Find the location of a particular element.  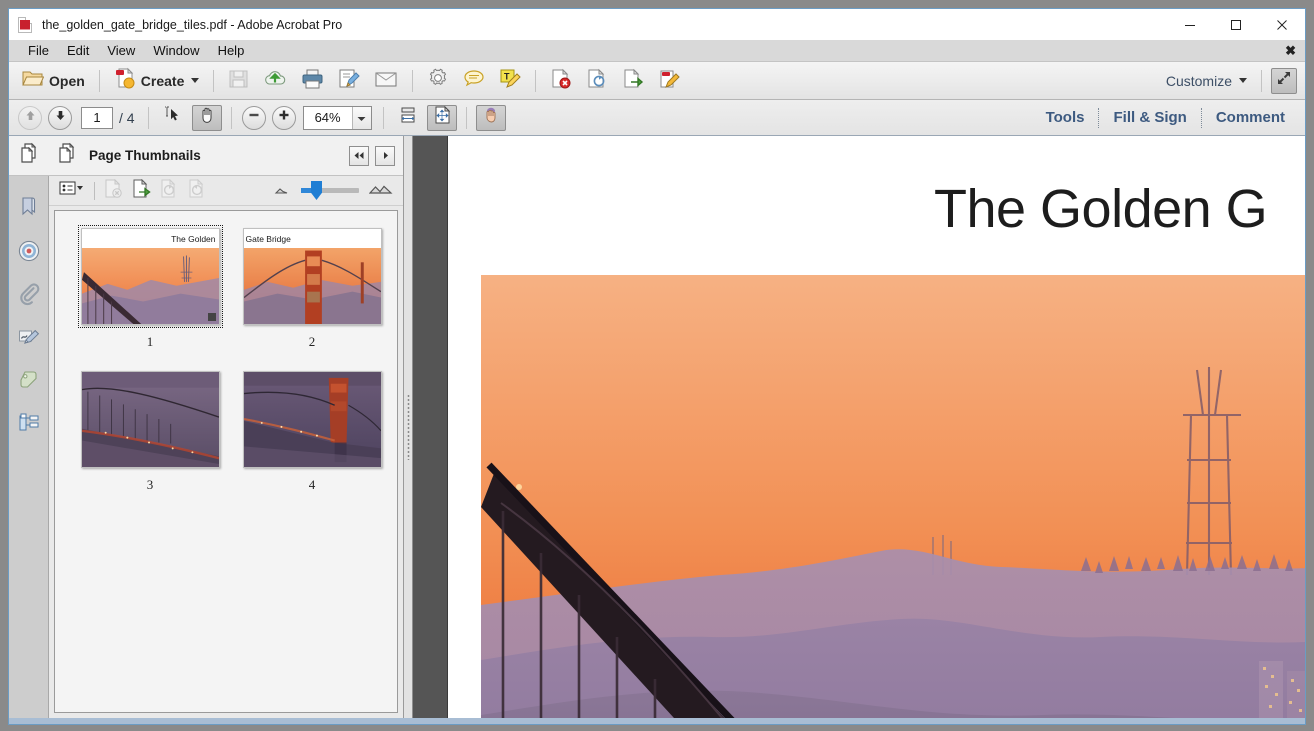

edit-pdf-icon is located at coordinates (669, 81).